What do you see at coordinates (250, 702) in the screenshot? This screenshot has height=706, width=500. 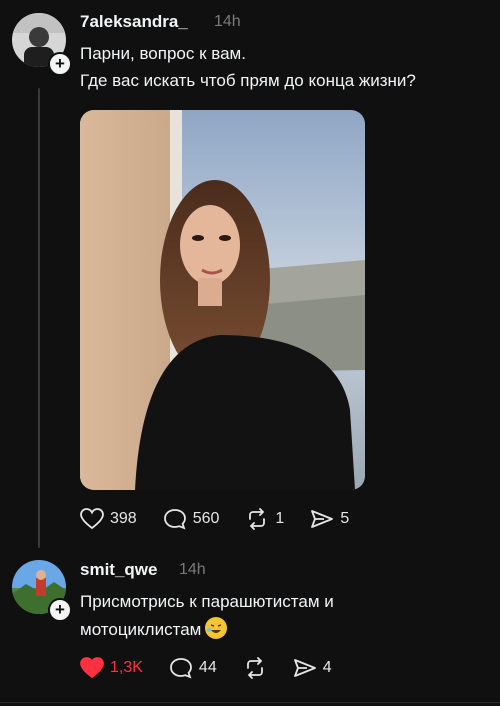 I see `divider` at bounding box center [250, 702].